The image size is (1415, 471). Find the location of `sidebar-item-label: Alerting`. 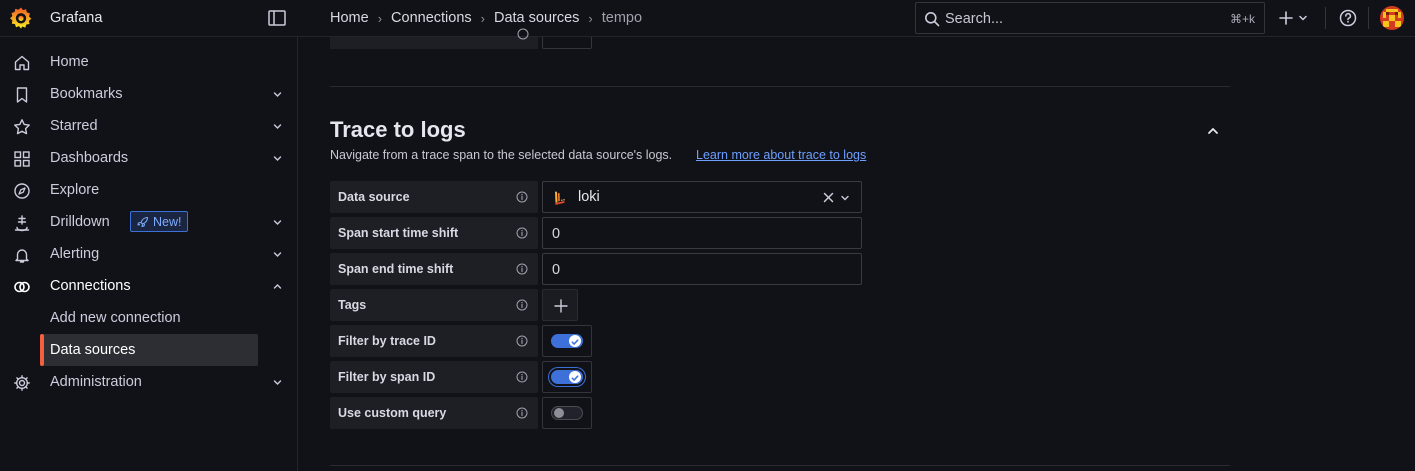

sidebar-item-label: Alerting is located at coordinates (75, 254).